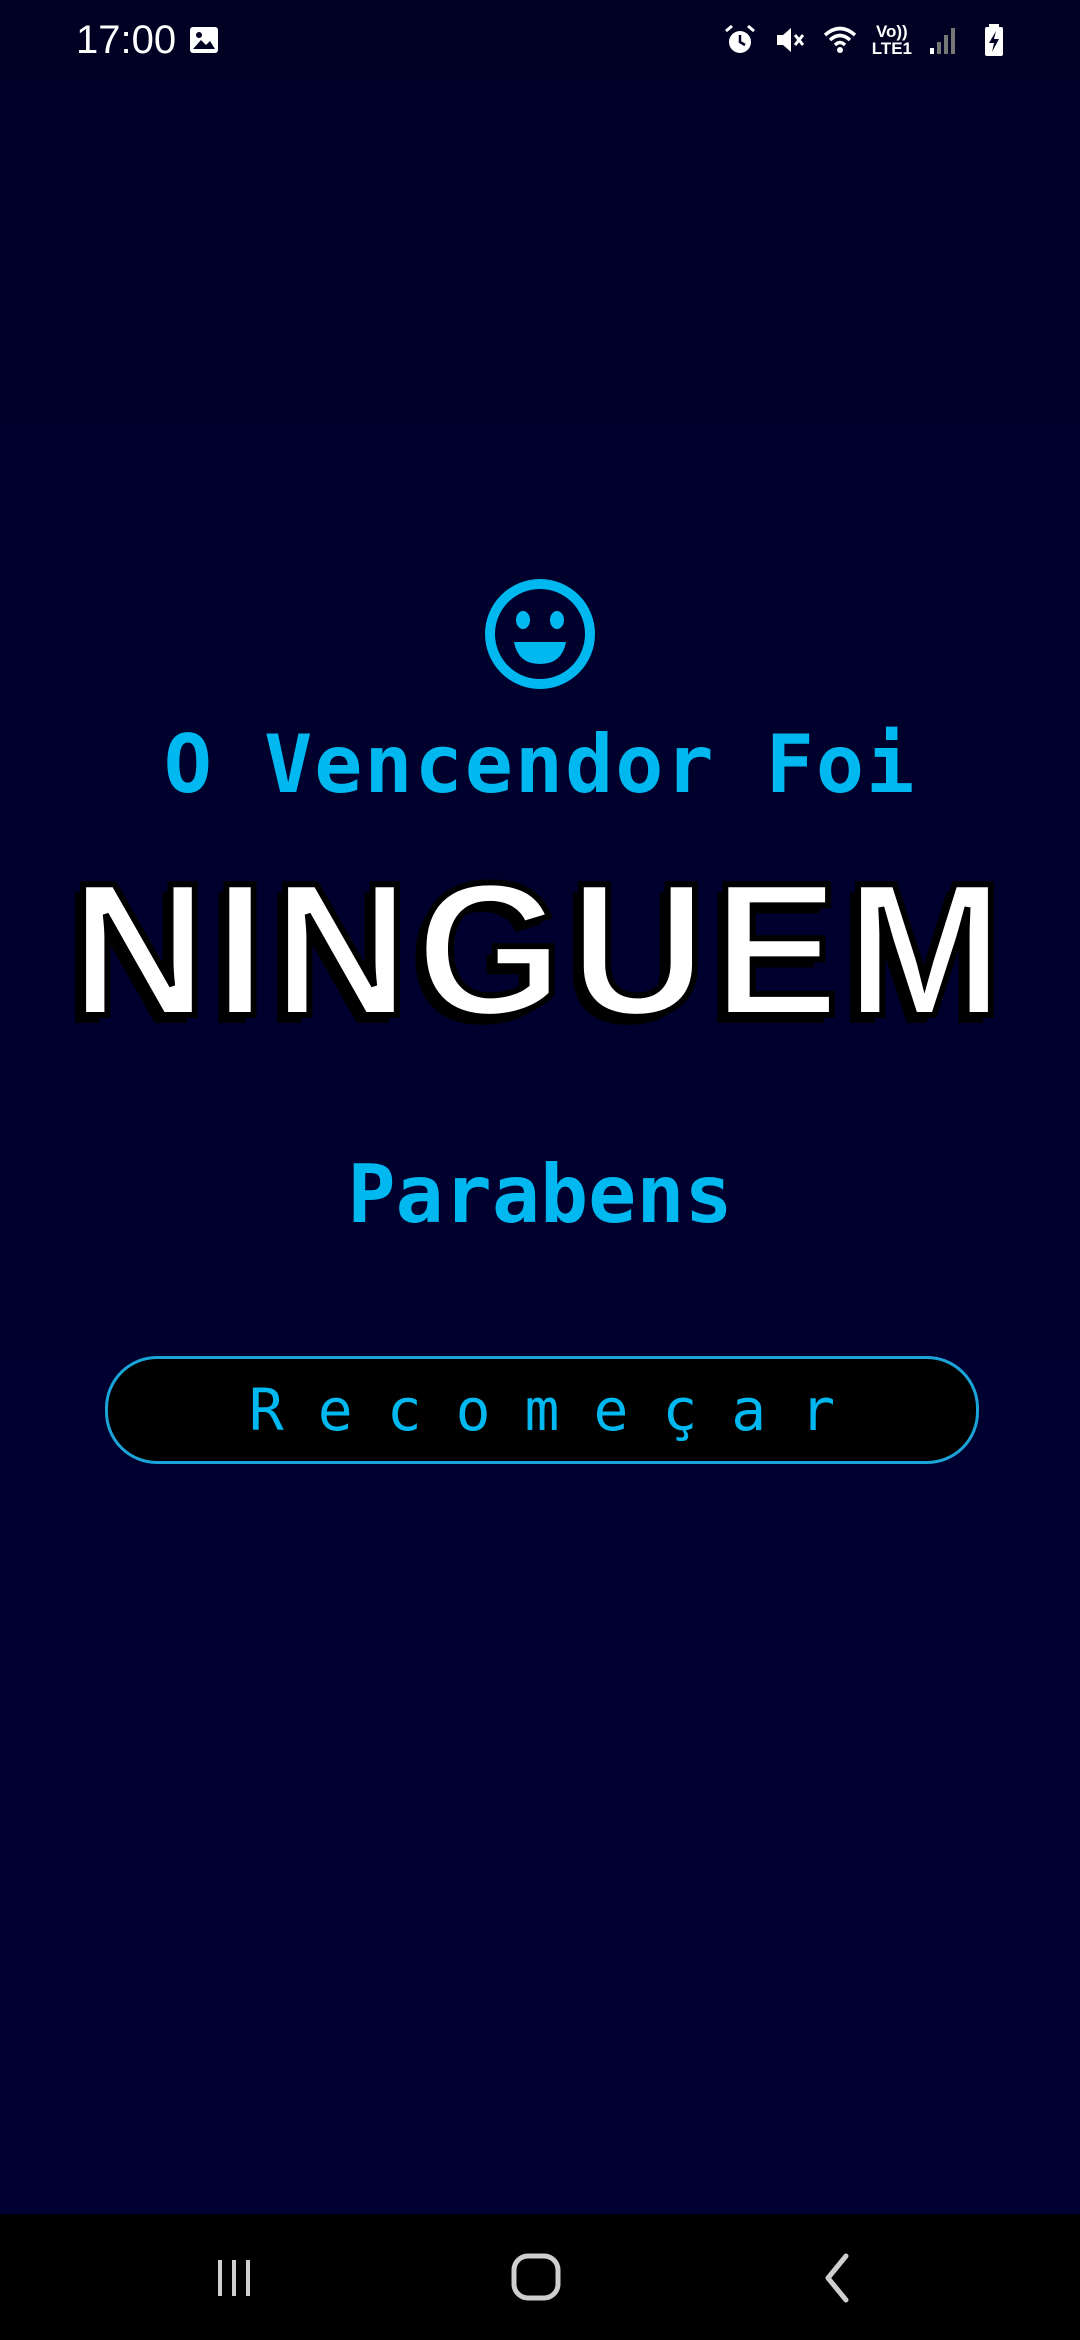  I want to click on navigation-bar, so click(540, 2277).